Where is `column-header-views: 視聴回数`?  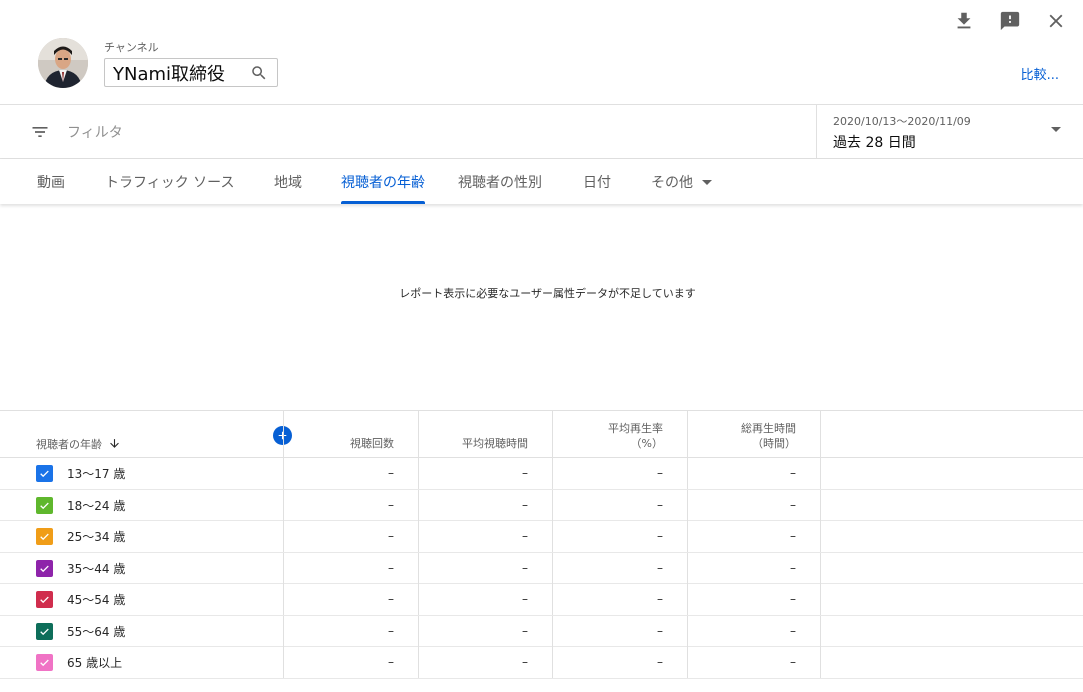
column-header-views: 視聴回数 is located at coordinates (350, 434).